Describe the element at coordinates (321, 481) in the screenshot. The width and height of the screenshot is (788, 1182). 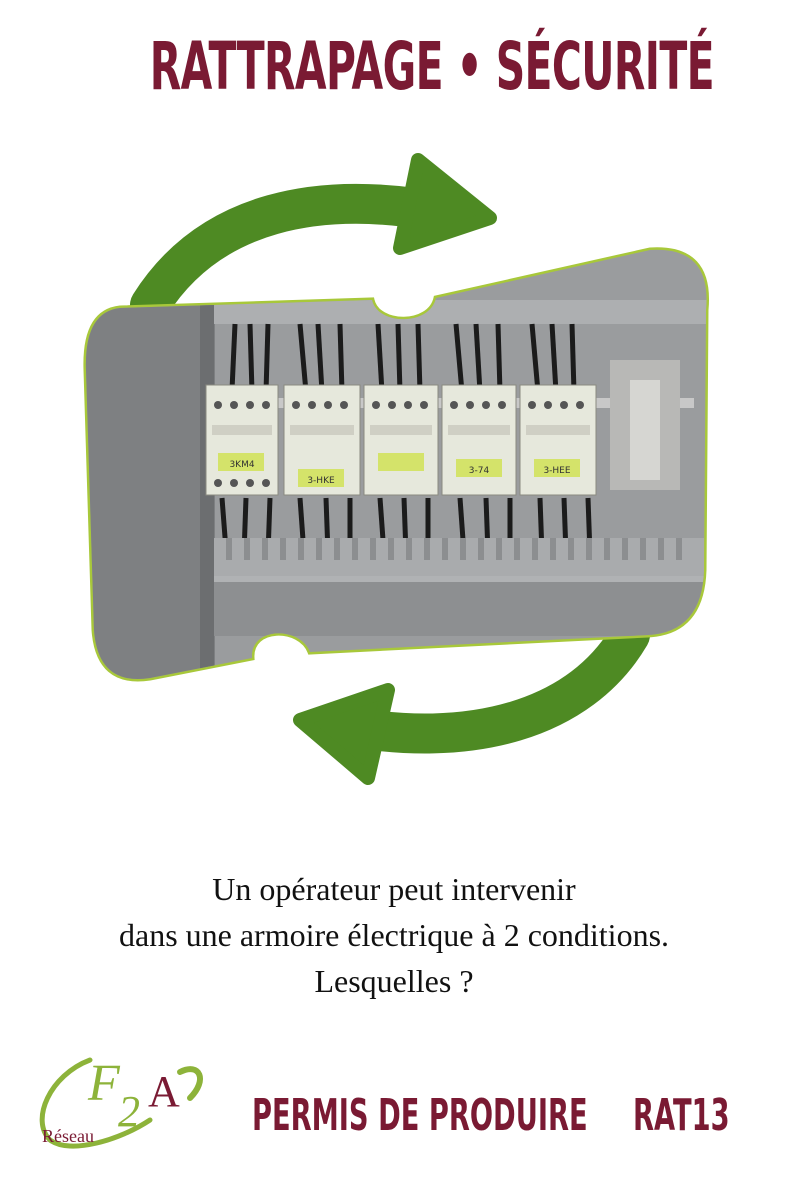
I see `contactor-label: 3-HKE` at that location.